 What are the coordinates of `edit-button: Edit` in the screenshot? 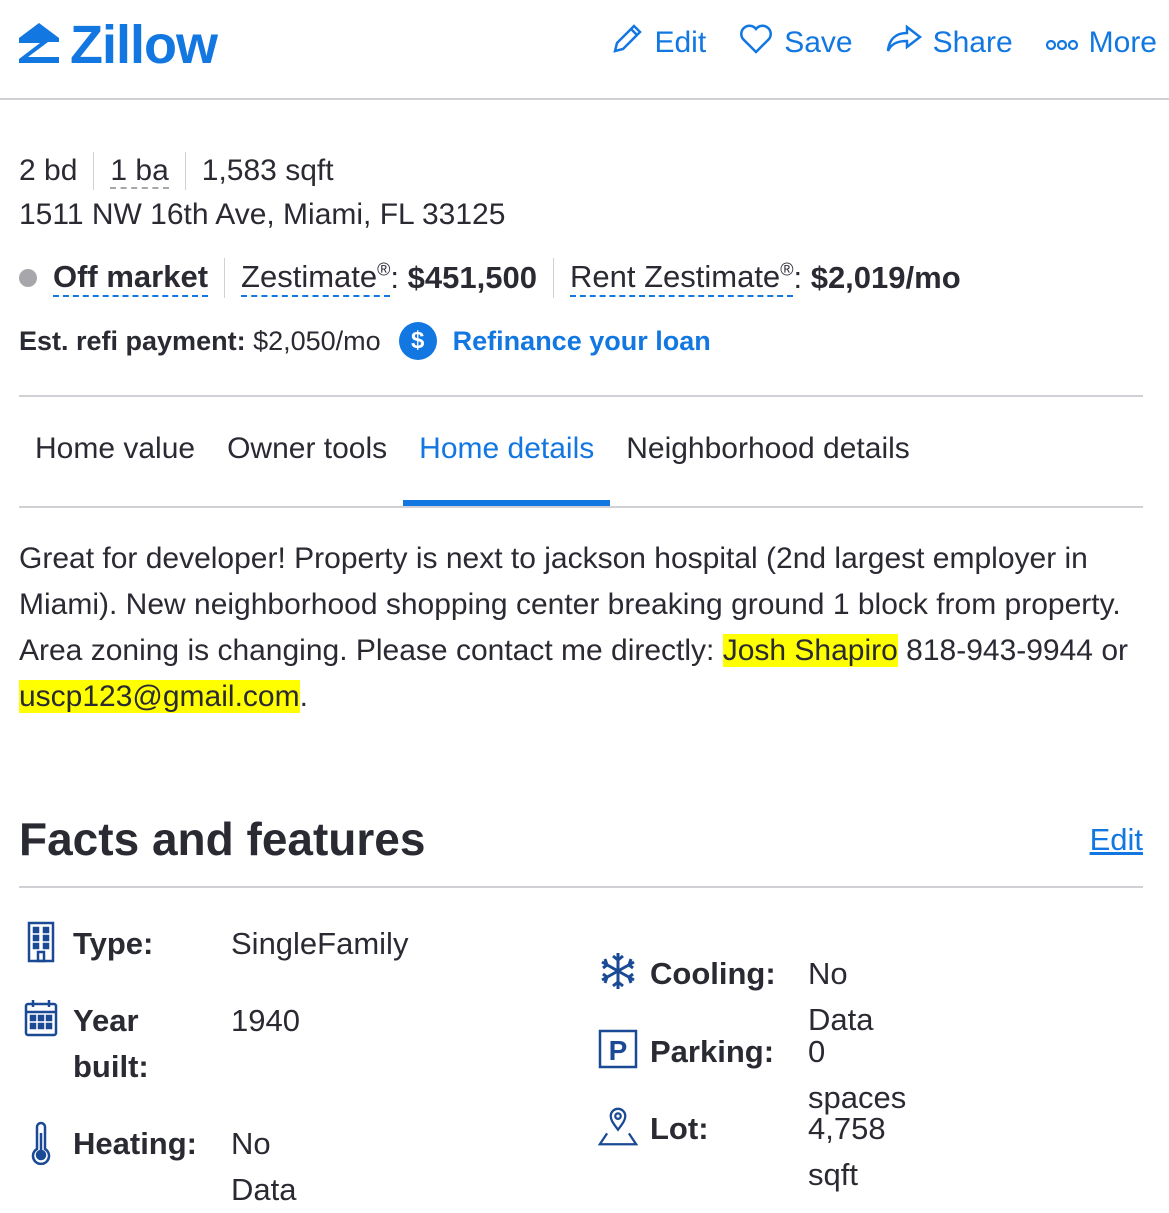 It's located at (658, 43).